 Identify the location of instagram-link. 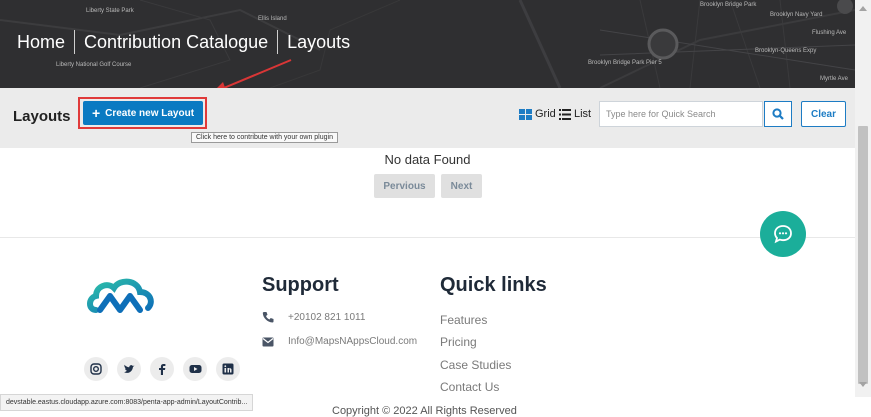
(96, 369).